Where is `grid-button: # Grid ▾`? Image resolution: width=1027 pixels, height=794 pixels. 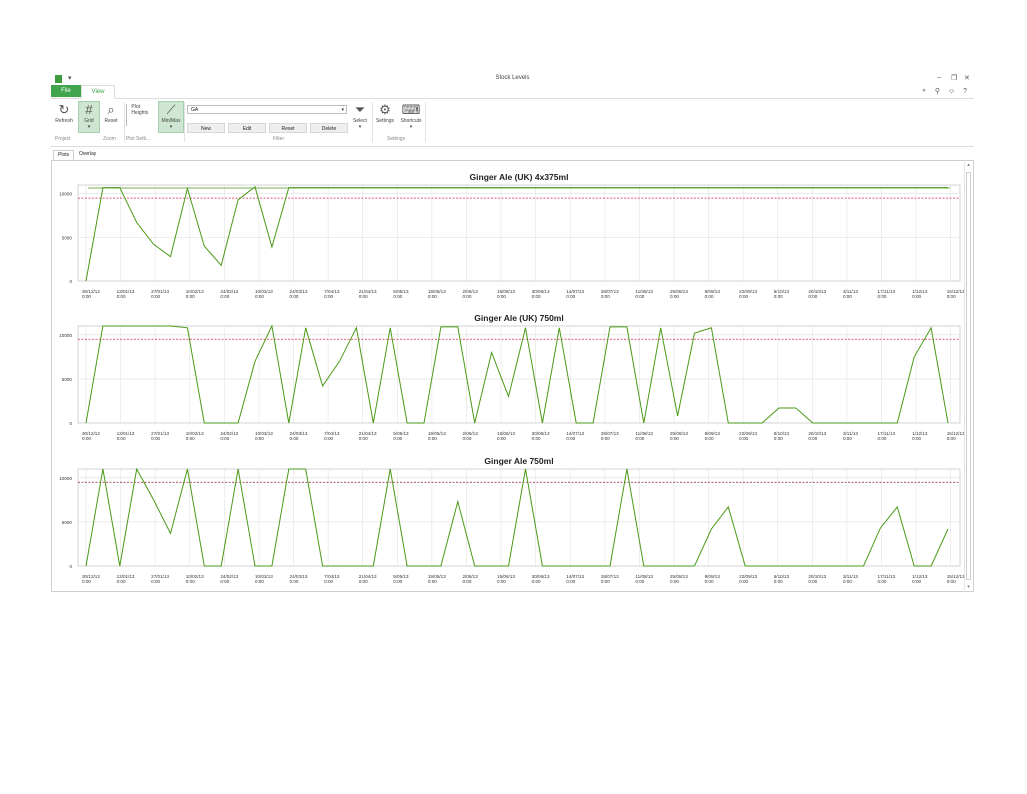 grid-button: # Grid ▾ is located at coordinates (89, 117).